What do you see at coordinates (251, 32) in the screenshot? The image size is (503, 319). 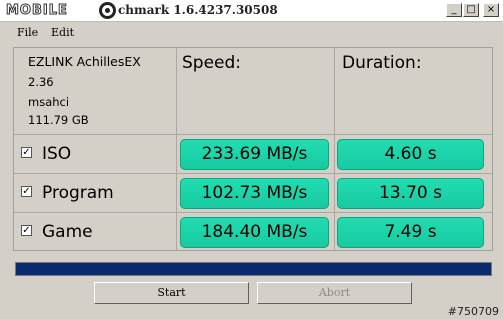 I see `menu-bar: File Edit` at bounding box center [251, 32].